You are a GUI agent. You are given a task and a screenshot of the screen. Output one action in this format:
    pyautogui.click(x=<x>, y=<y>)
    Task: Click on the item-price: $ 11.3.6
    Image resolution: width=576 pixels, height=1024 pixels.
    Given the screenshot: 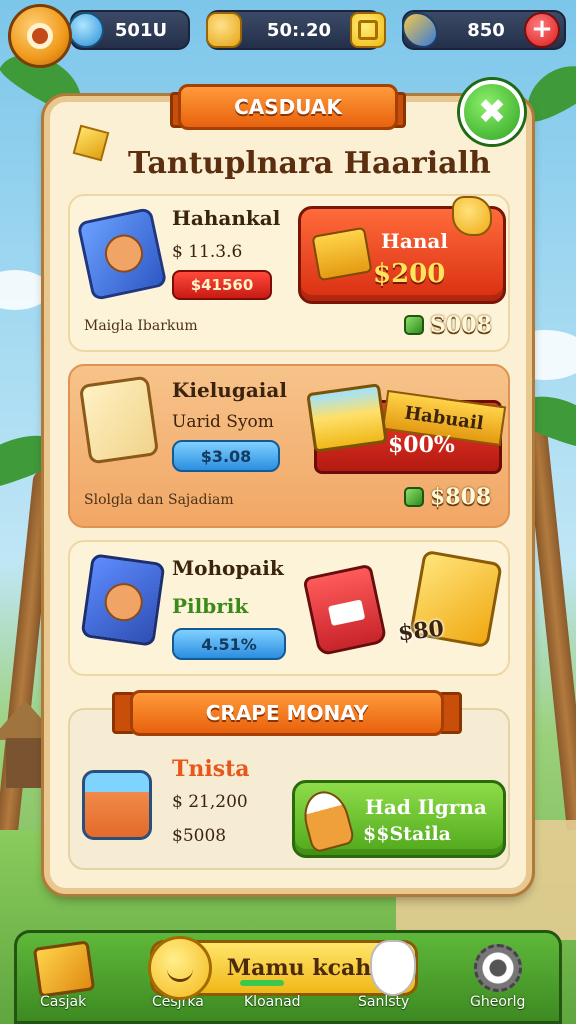 What is the action you would take?
    pyautogui.click(x=207, y=252)
    